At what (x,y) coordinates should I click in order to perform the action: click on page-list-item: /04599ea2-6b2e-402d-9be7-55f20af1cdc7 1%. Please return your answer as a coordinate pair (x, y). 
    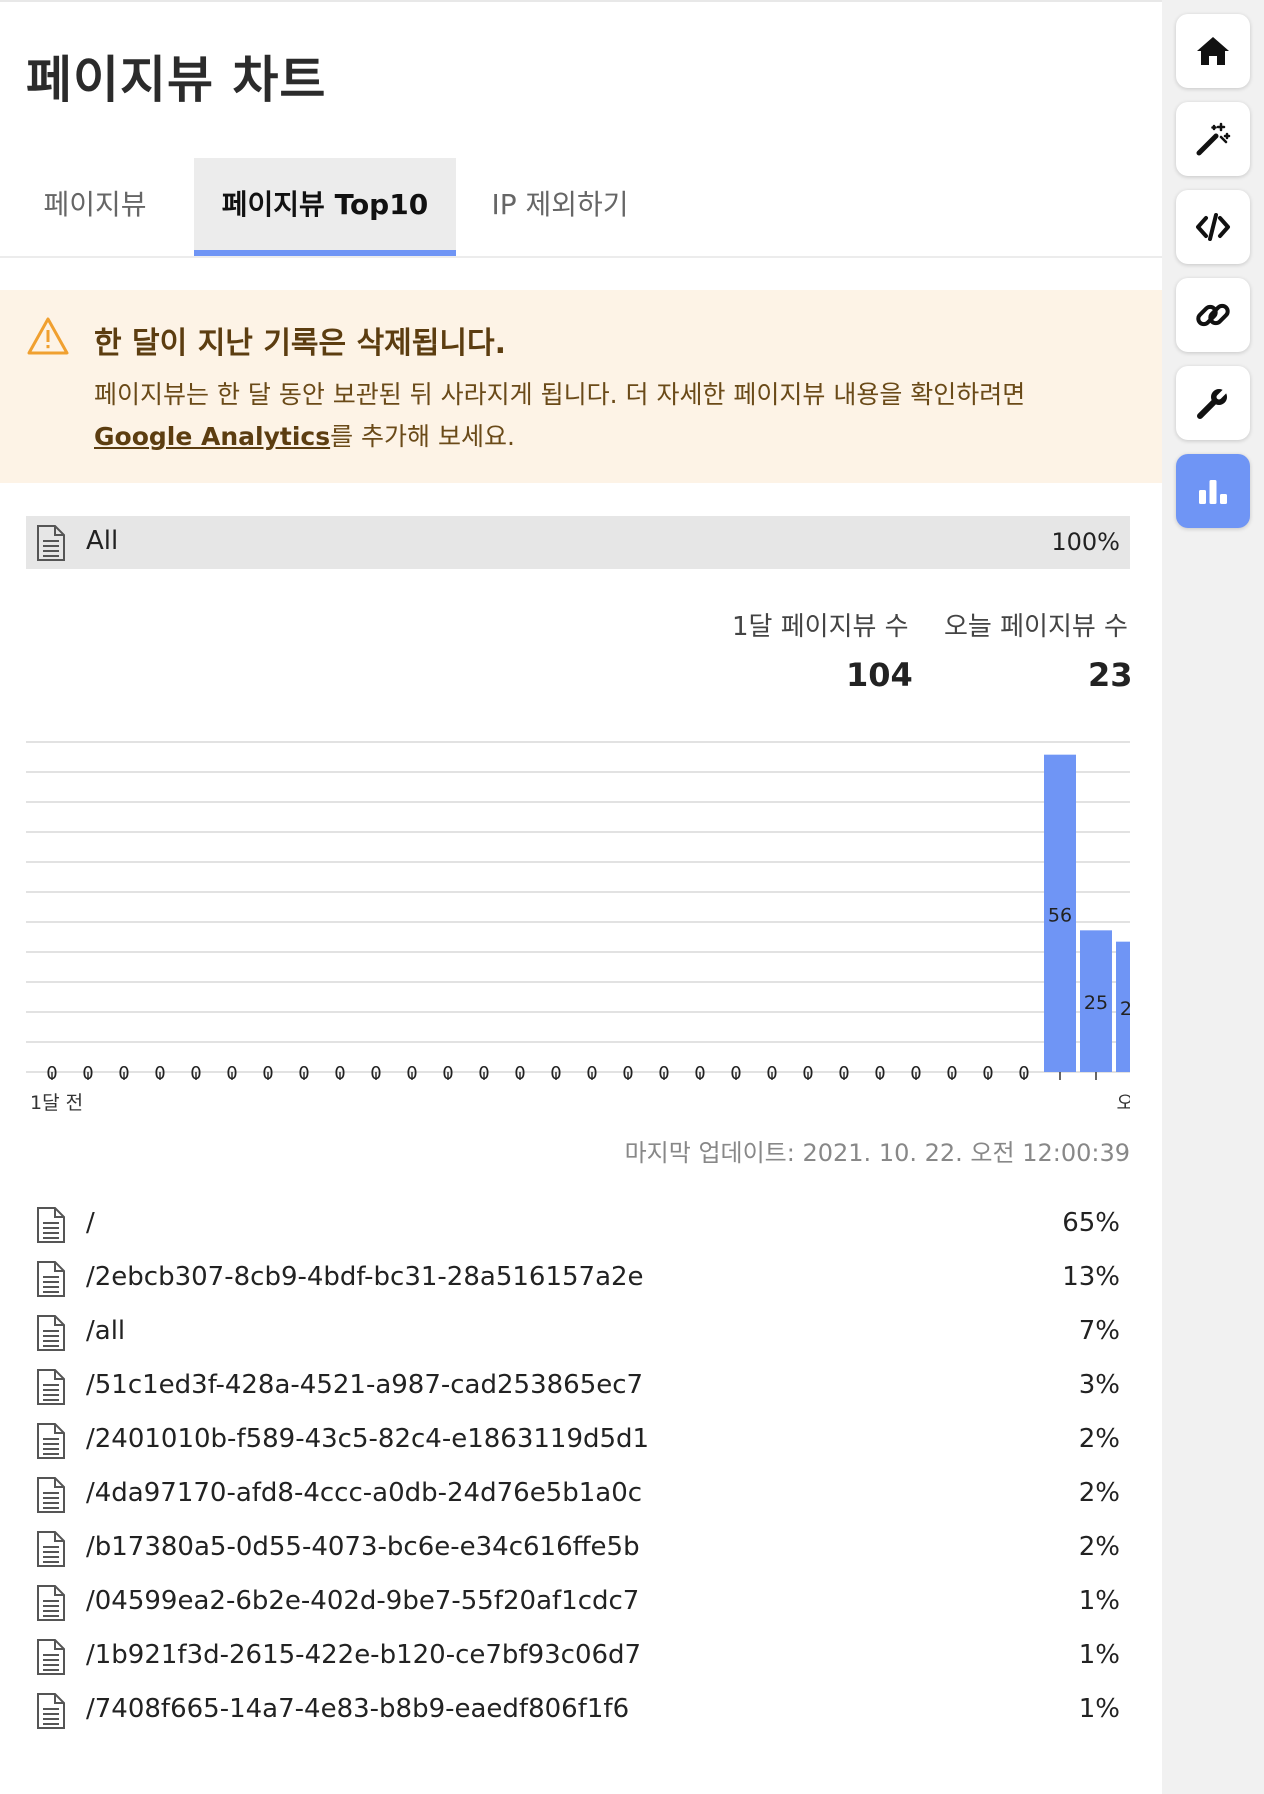
    Looking at the image, I should click on (578, 1603).